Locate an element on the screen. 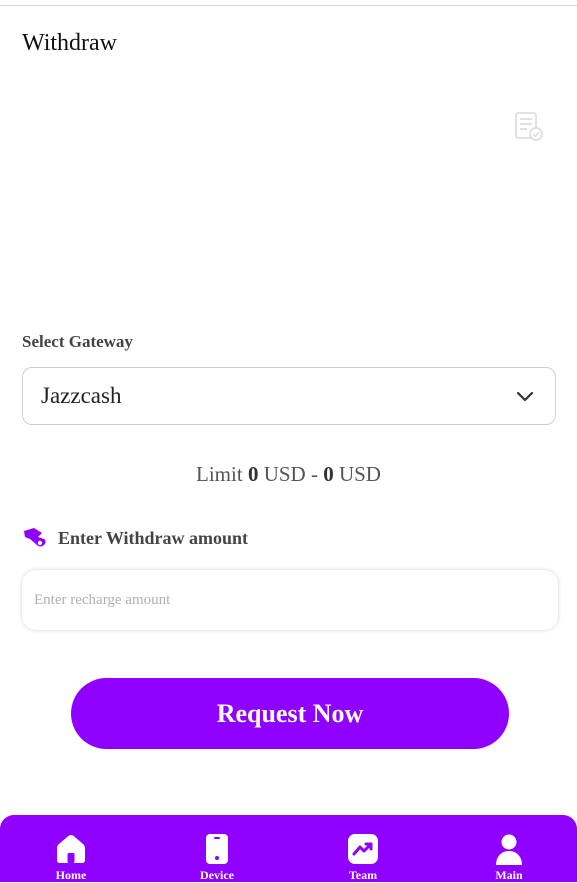 Image resolution: width=577 pixels, height=883 pixels. limit-text: Limit 0 USD - 0 USD is located at coordinates (288, 474).